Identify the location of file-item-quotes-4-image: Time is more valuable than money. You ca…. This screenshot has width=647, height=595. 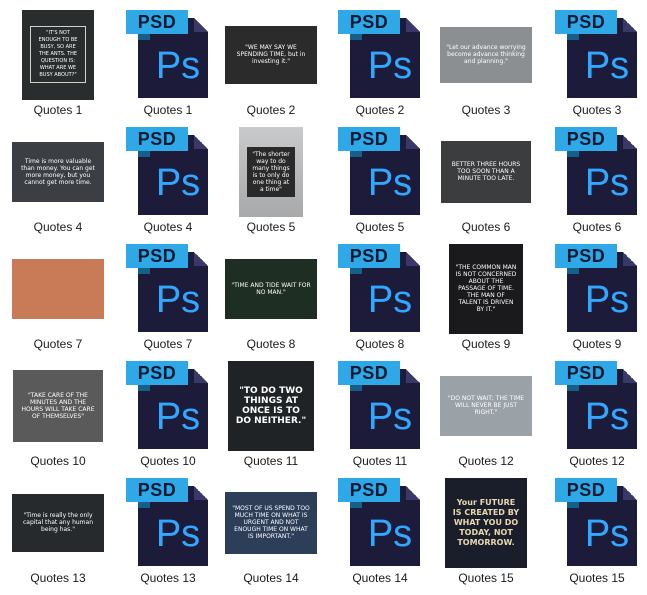
(58, 181).